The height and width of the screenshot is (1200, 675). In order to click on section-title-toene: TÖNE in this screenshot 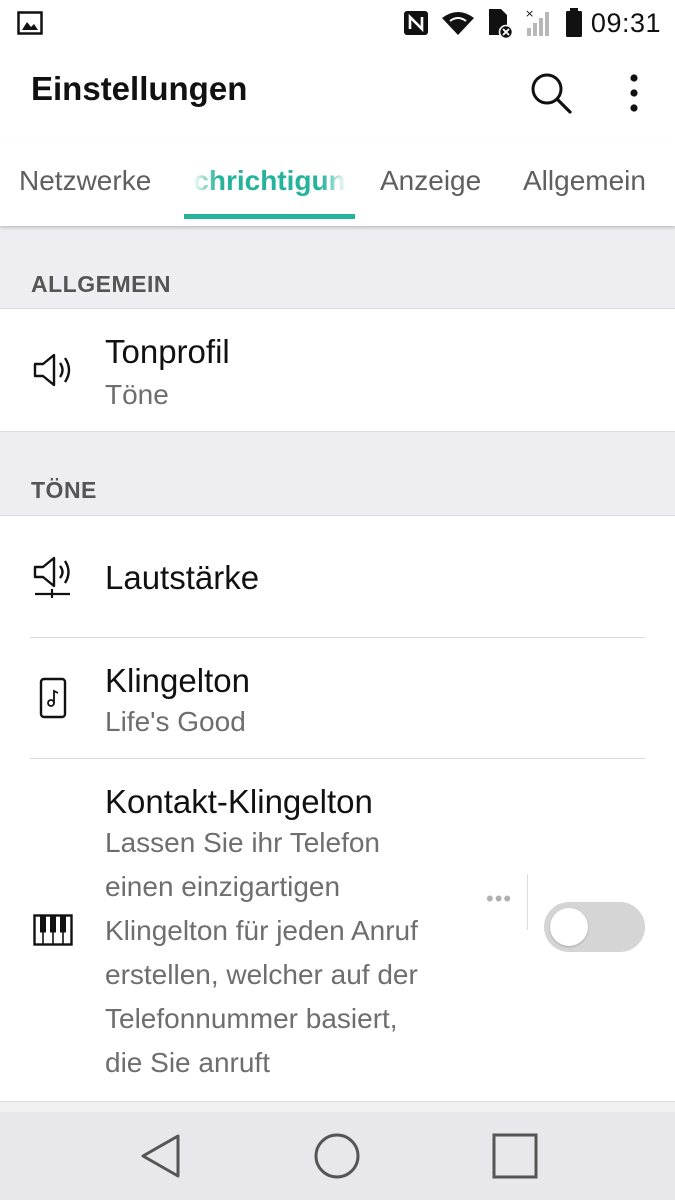, I will do `click(64, 490)`.